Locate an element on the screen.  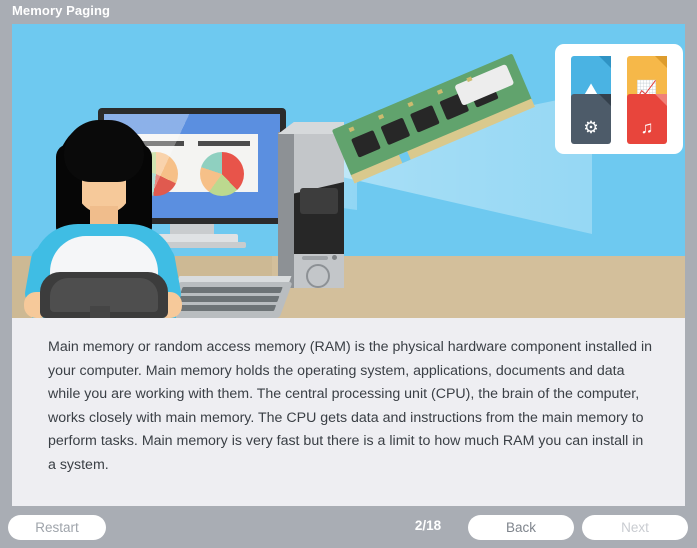
computer-tower is located at coordinates (311, 205).